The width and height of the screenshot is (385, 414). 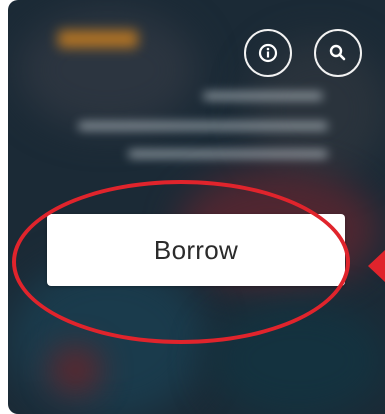 I want to click on search-icon, so click(x=337, y=52).